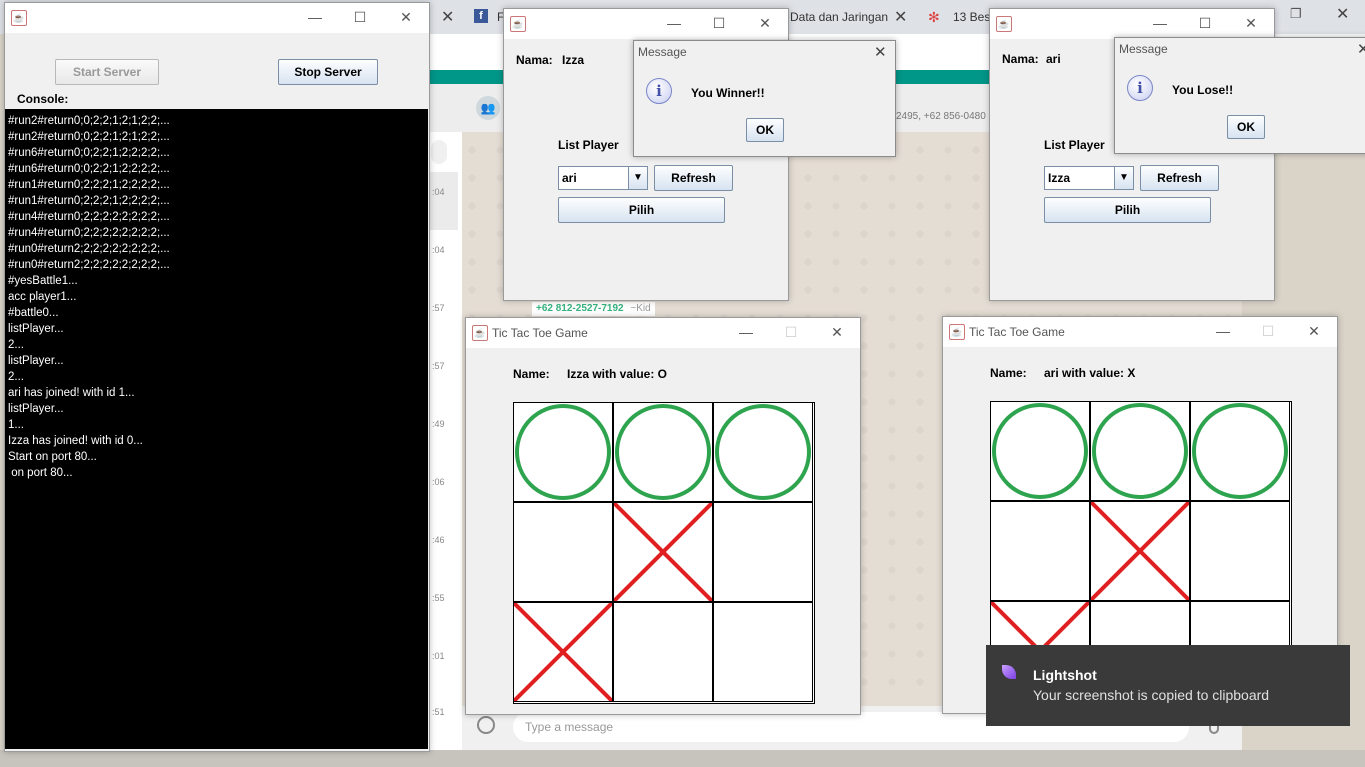 The image size is (1365, 767). What do you see at coordinates (328, 72) in the screenshot?
I see `stop-server-button: Stop Server` at bounding box center [328, 72].